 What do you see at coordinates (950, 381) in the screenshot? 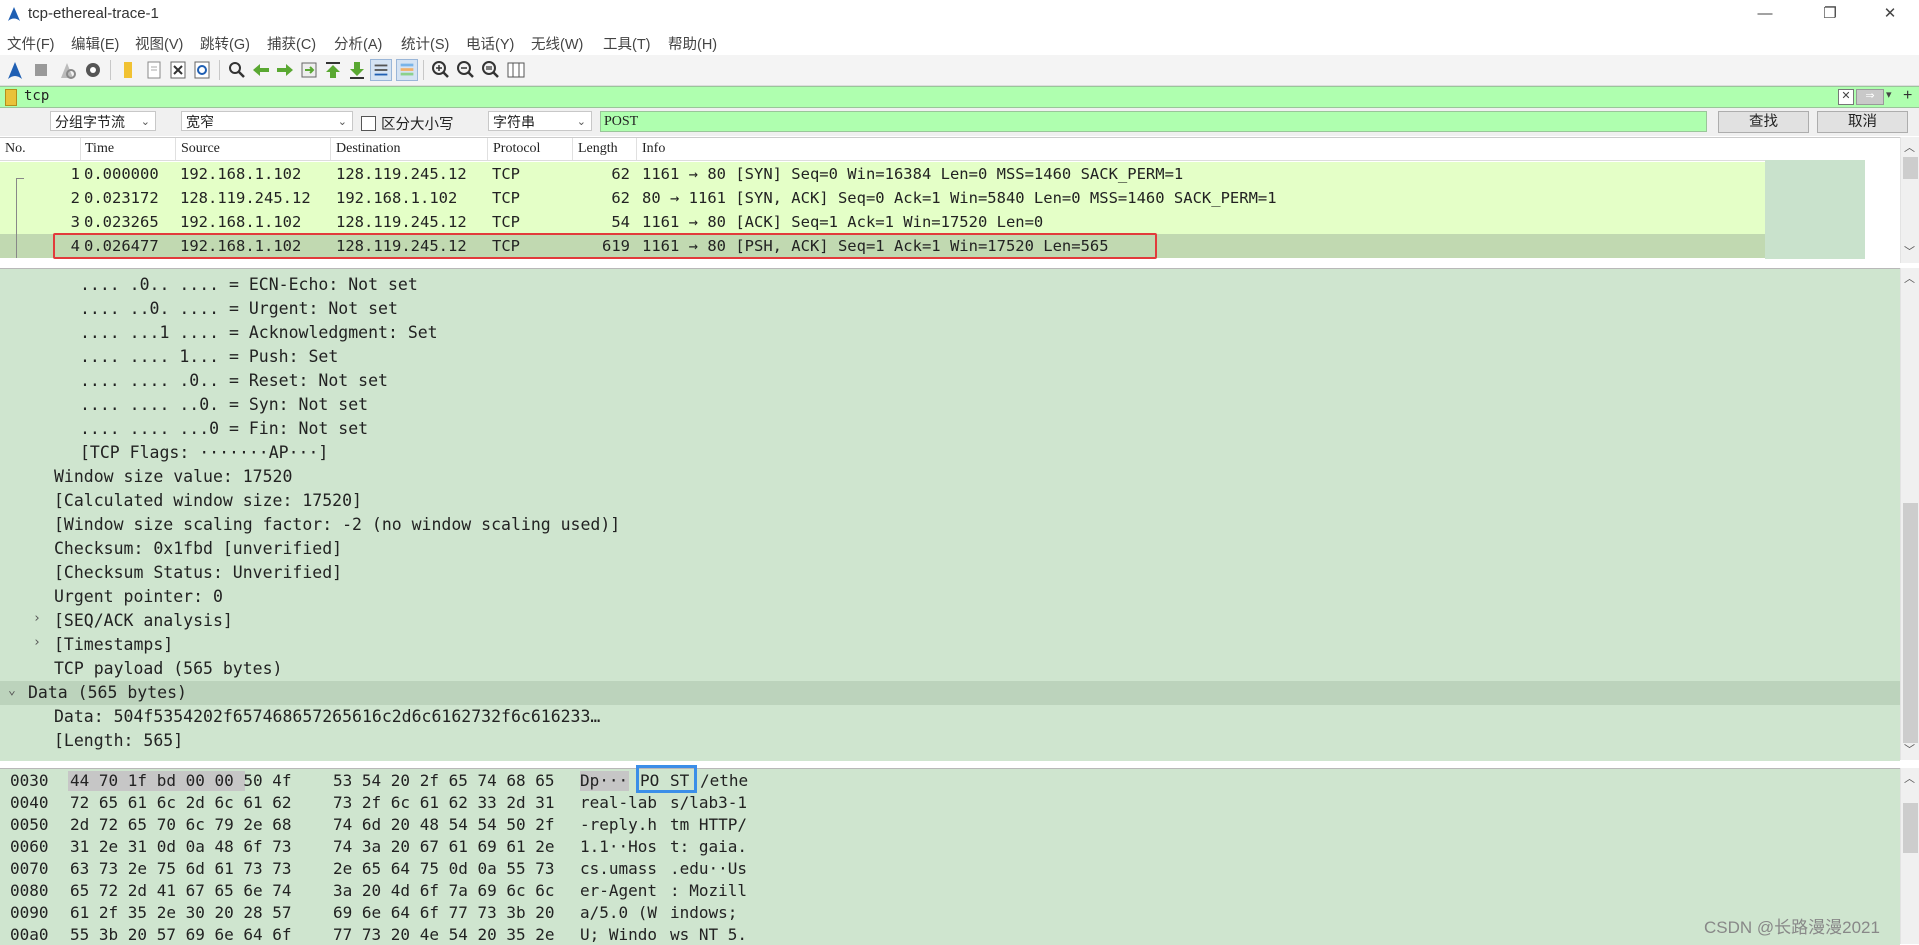
I see `detail-row: .... .... .0.. = Reset: Not set` at bounding box center [950, 381].